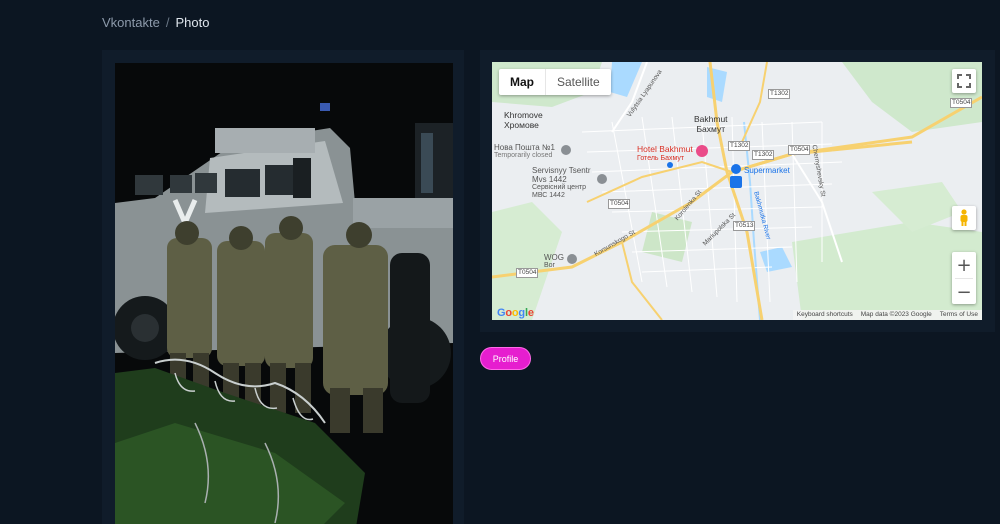 The height and width of the screenshot is (524, 1000). I want to click on pegman-icon, so click(964, 217).